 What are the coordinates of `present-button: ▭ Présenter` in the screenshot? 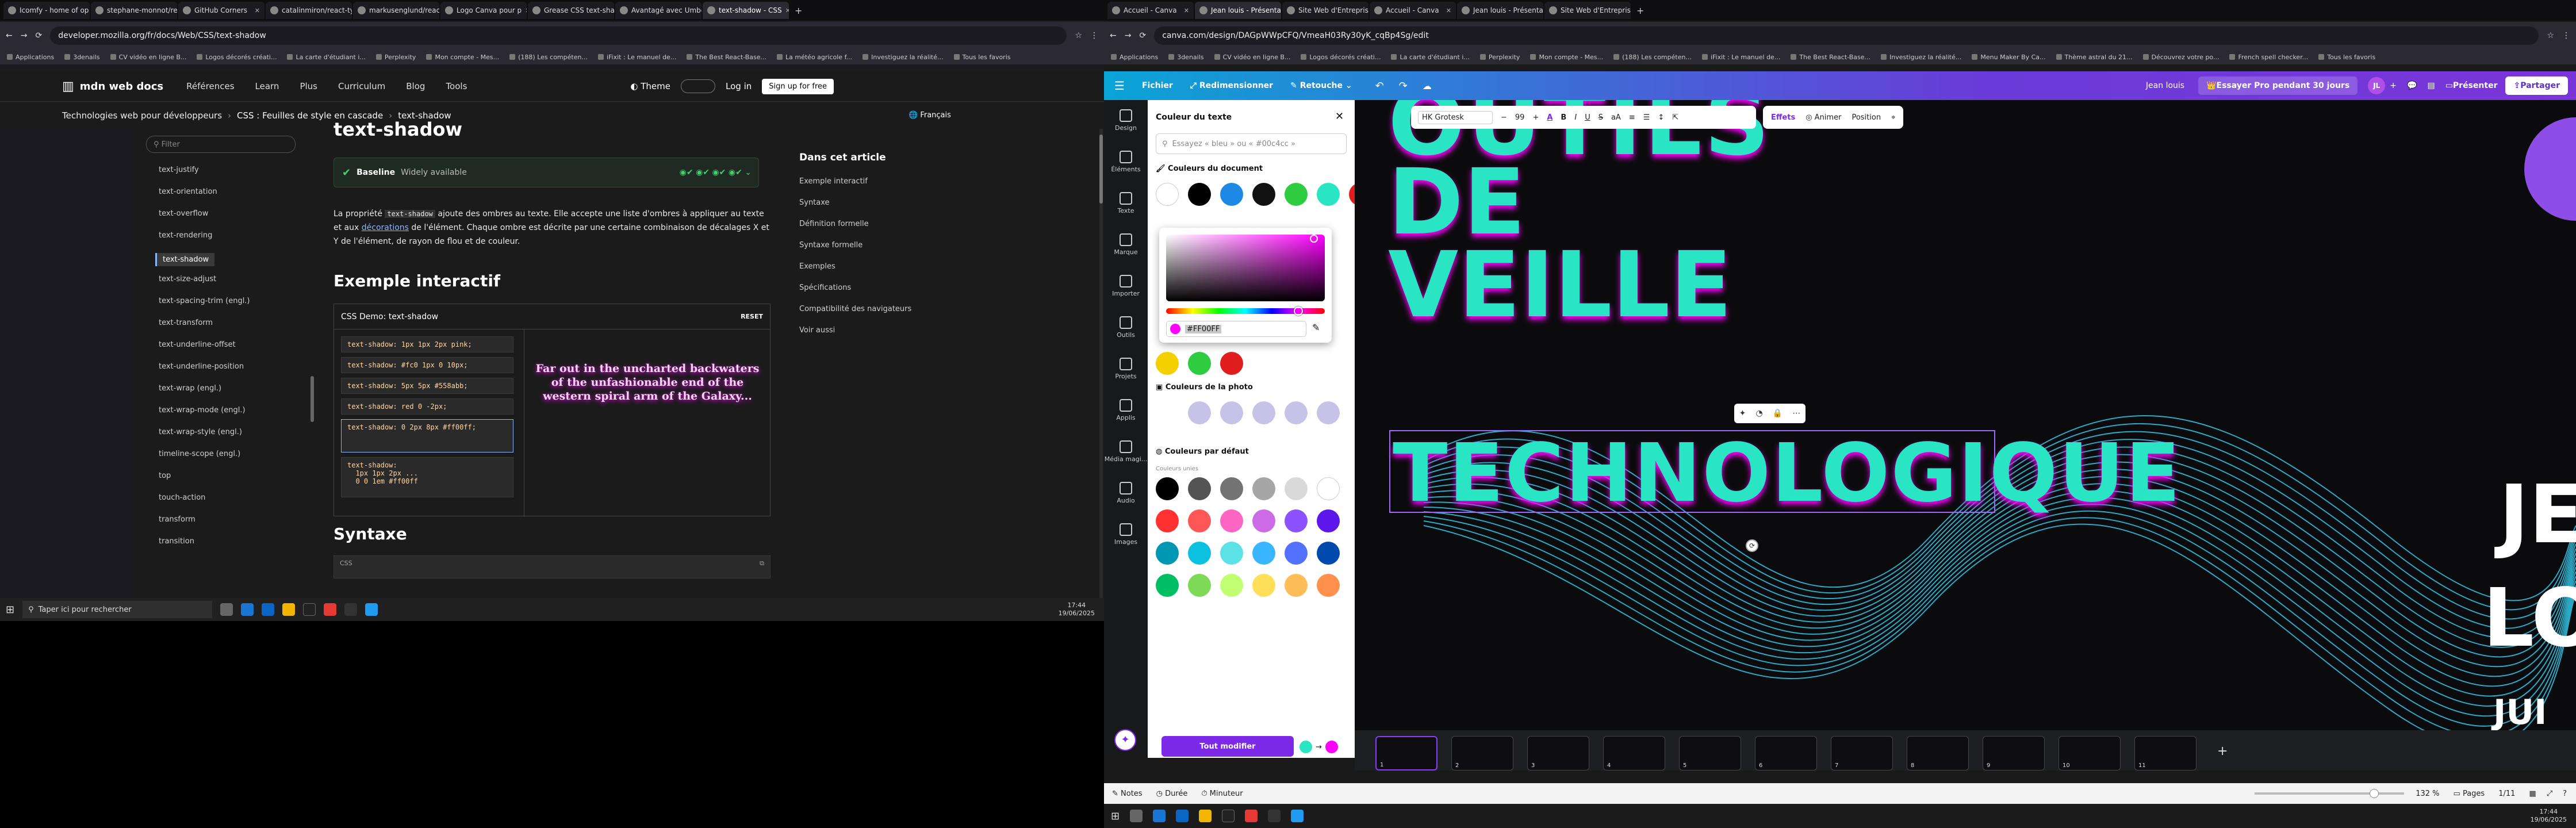 It's located at (2471, 85).